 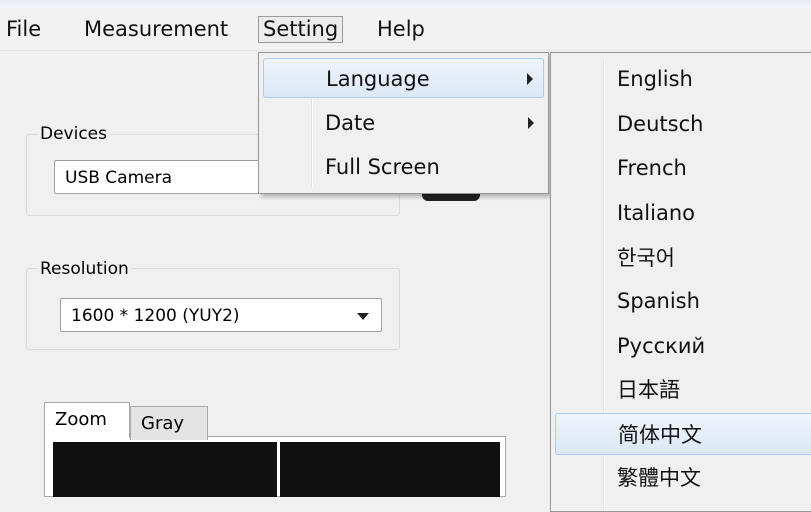 I want to click on resolution-group-label: Resolution, so click(x=84, y=269).